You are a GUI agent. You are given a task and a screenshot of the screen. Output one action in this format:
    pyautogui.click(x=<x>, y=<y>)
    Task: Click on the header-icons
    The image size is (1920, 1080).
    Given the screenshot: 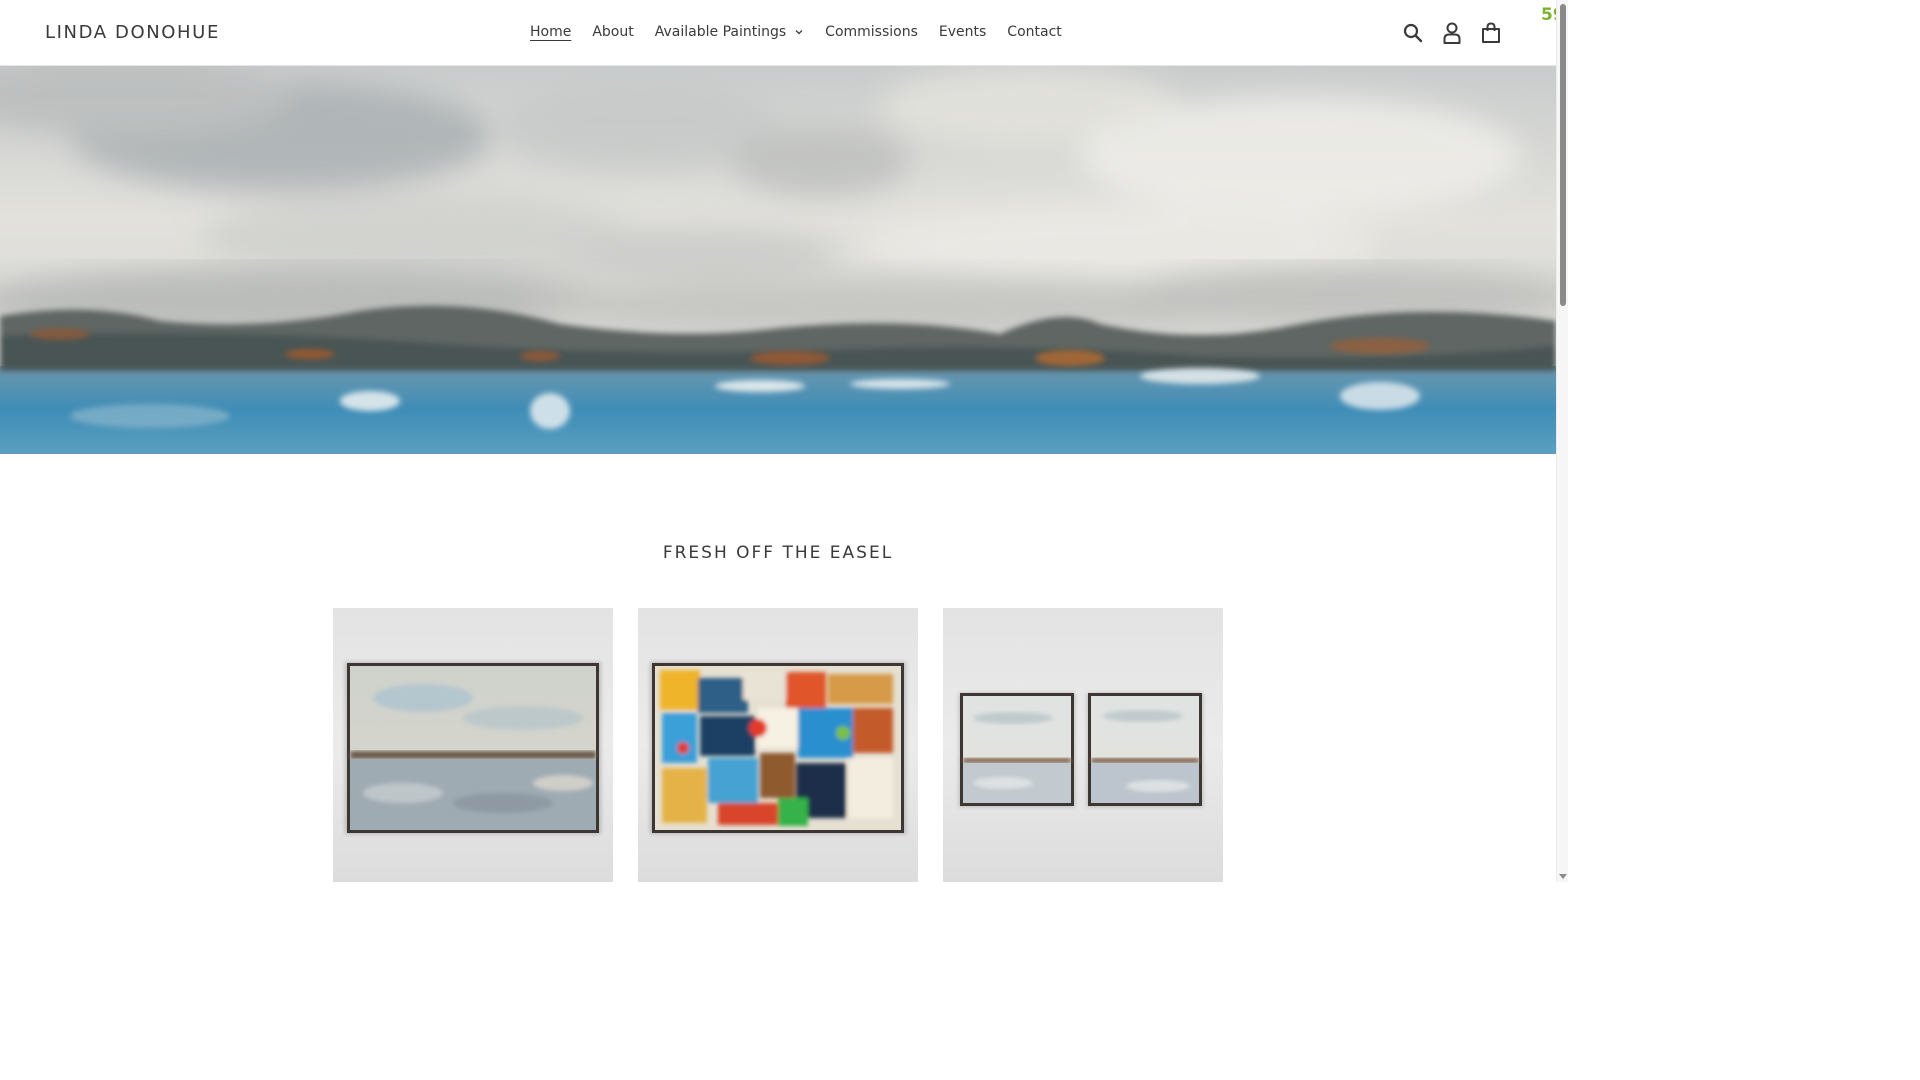 What is the action you would take?
    pyautogui.click(x=1452, y=33)
    